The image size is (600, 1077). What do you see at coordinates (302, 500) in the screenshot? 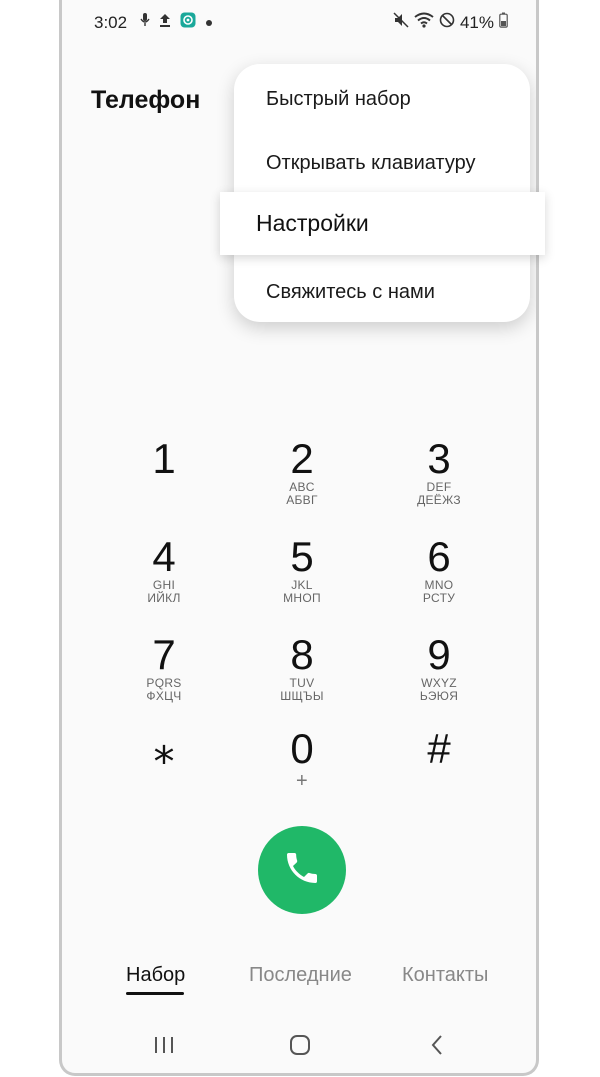
I see `key-cyrillic-letters: АБВГ` at bounding box center [302, 500].